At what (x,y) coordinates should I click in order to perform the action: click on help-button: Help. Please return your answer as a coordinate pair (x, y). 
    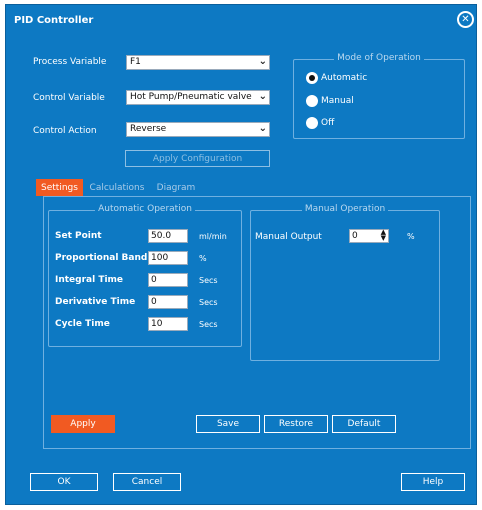
    Looking at the image, I should click on (433, 482).